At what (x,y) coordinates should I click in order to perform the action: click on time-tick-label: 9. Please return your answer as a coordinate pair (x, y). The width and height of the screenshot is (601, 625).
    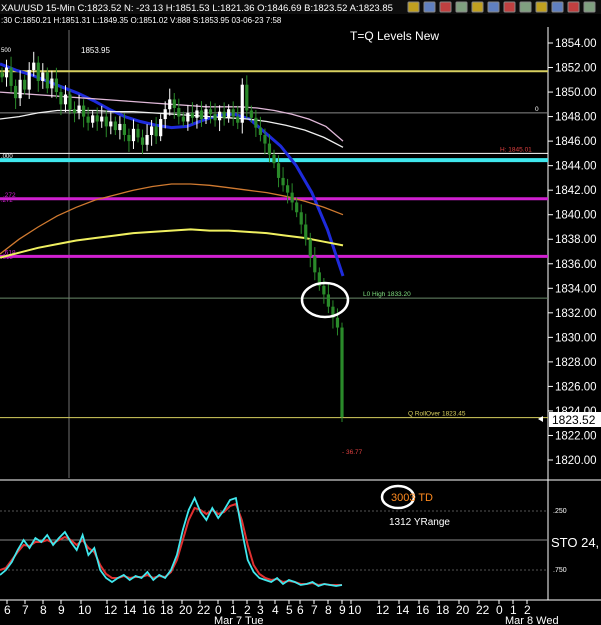
    Looking at the image, I should click on (61, 610).